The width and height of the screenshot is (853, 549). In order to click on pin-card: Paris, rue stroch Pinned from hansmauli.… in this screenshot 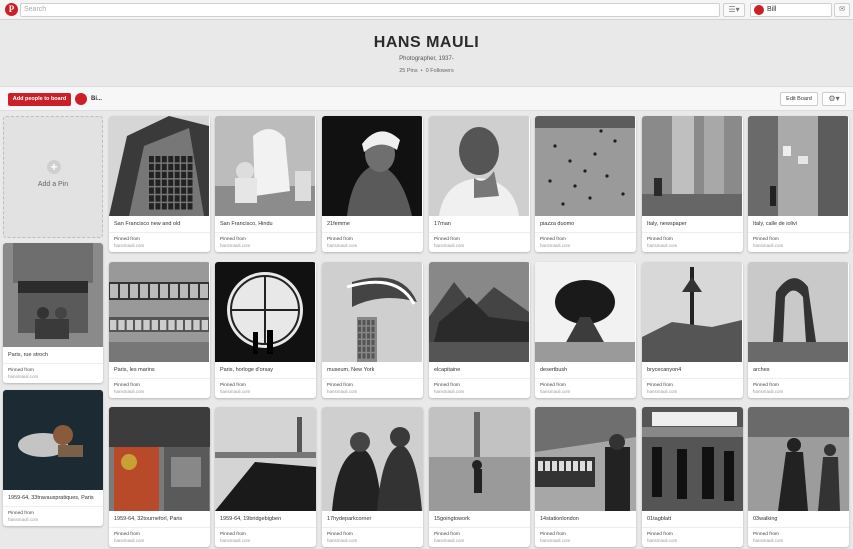, I will do `click(53, 313)`.